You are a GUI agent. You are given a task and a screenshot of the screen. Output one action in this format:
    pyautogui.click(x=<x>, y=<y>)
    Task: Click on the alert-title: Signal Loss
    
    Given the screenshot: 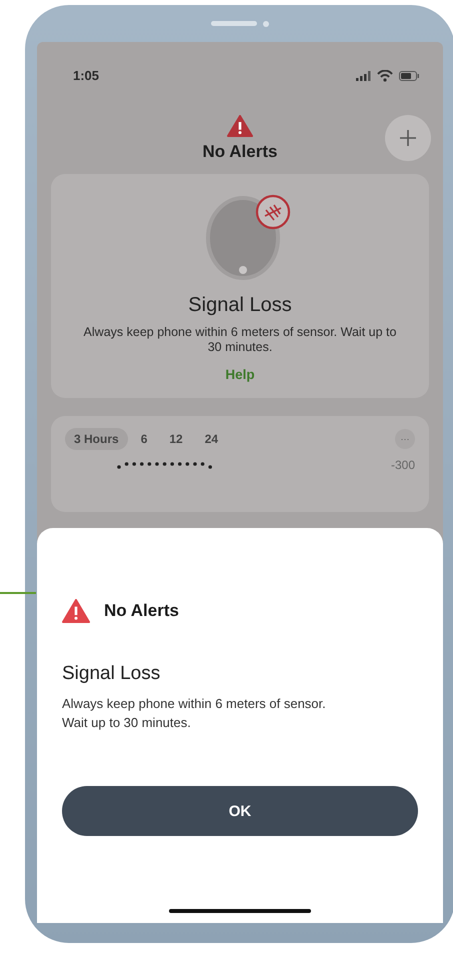 What is the action you would take?
    pyautogui.click(x=240, y=305)
    